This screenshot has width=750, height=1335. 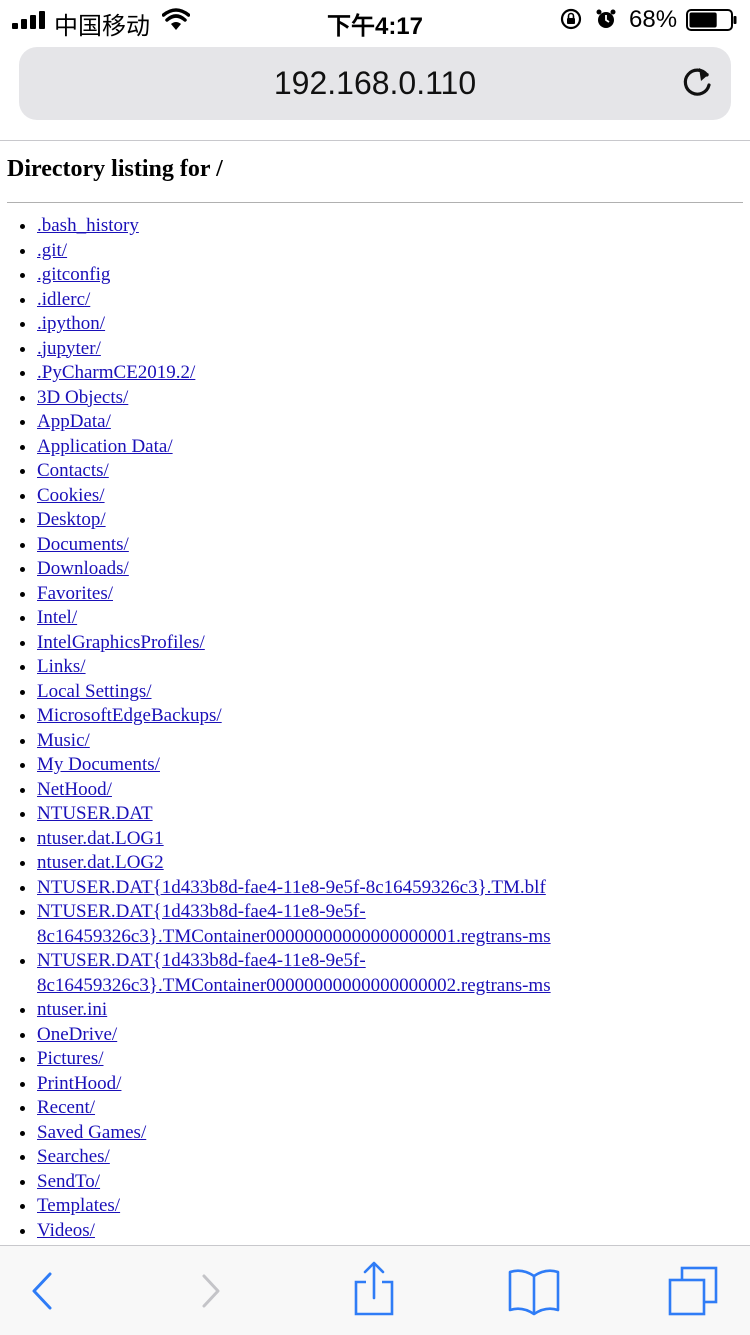 What do you see at coordinates (703, 20) in the screenshot?
I see `battery-level-fill` at bounding box center [703, 20].